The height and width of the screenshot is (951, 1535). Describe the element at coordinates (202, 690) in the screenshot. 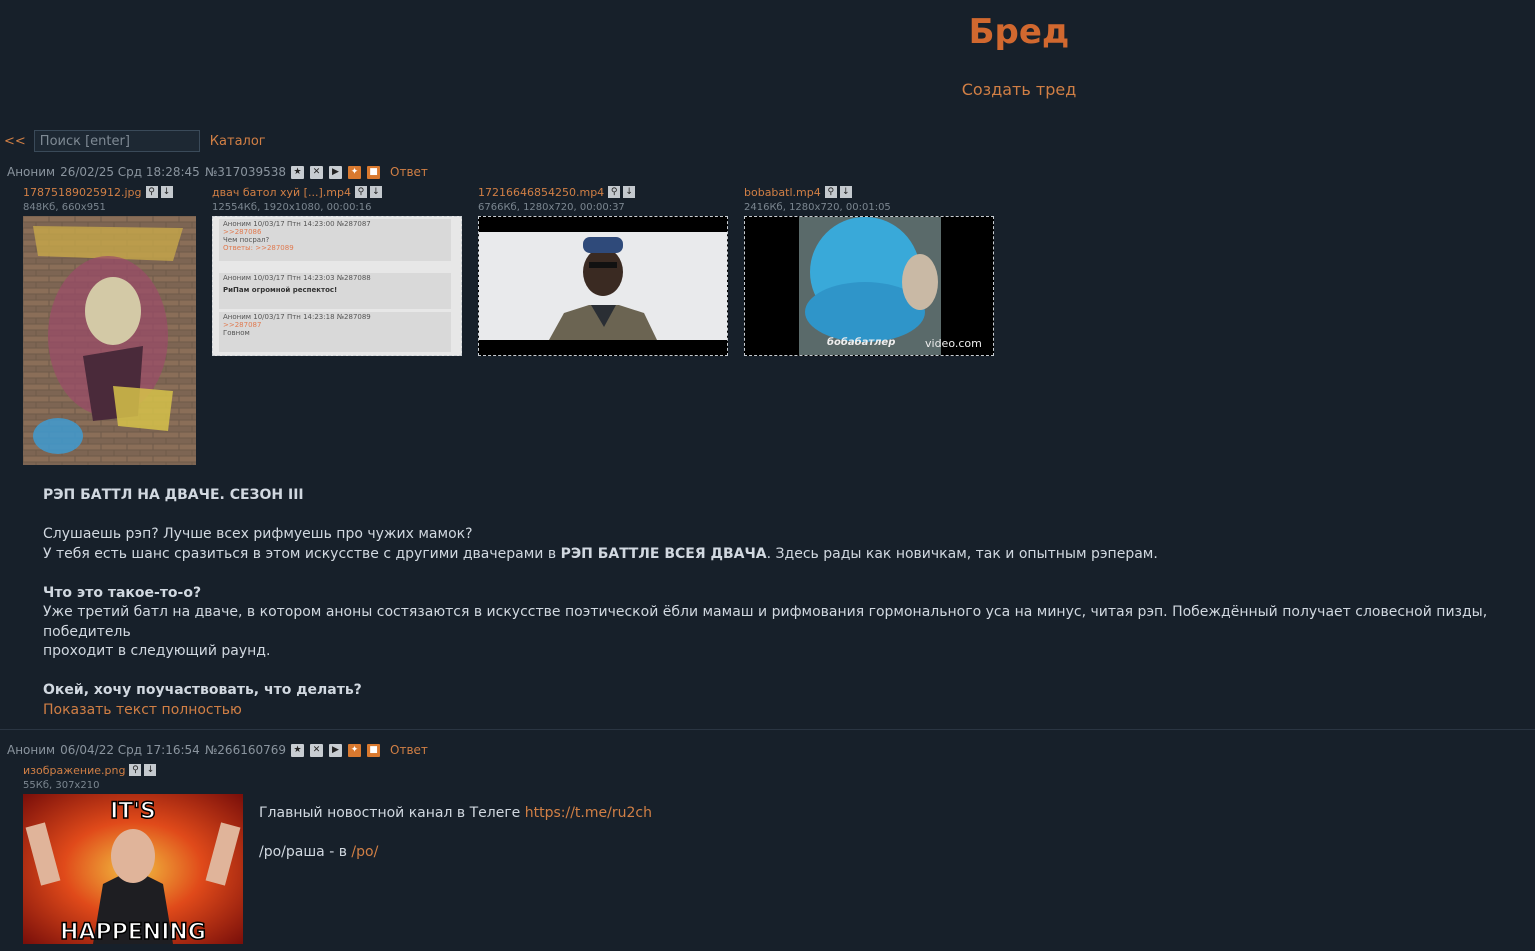

I see `post-subheading: Окей, хочу поучаствовать, что делать?` at that location.